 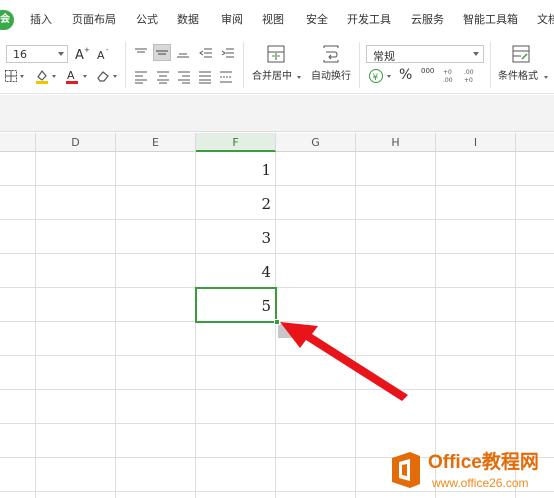 I want to click on percent-button: %, so click(x=405, y=75).